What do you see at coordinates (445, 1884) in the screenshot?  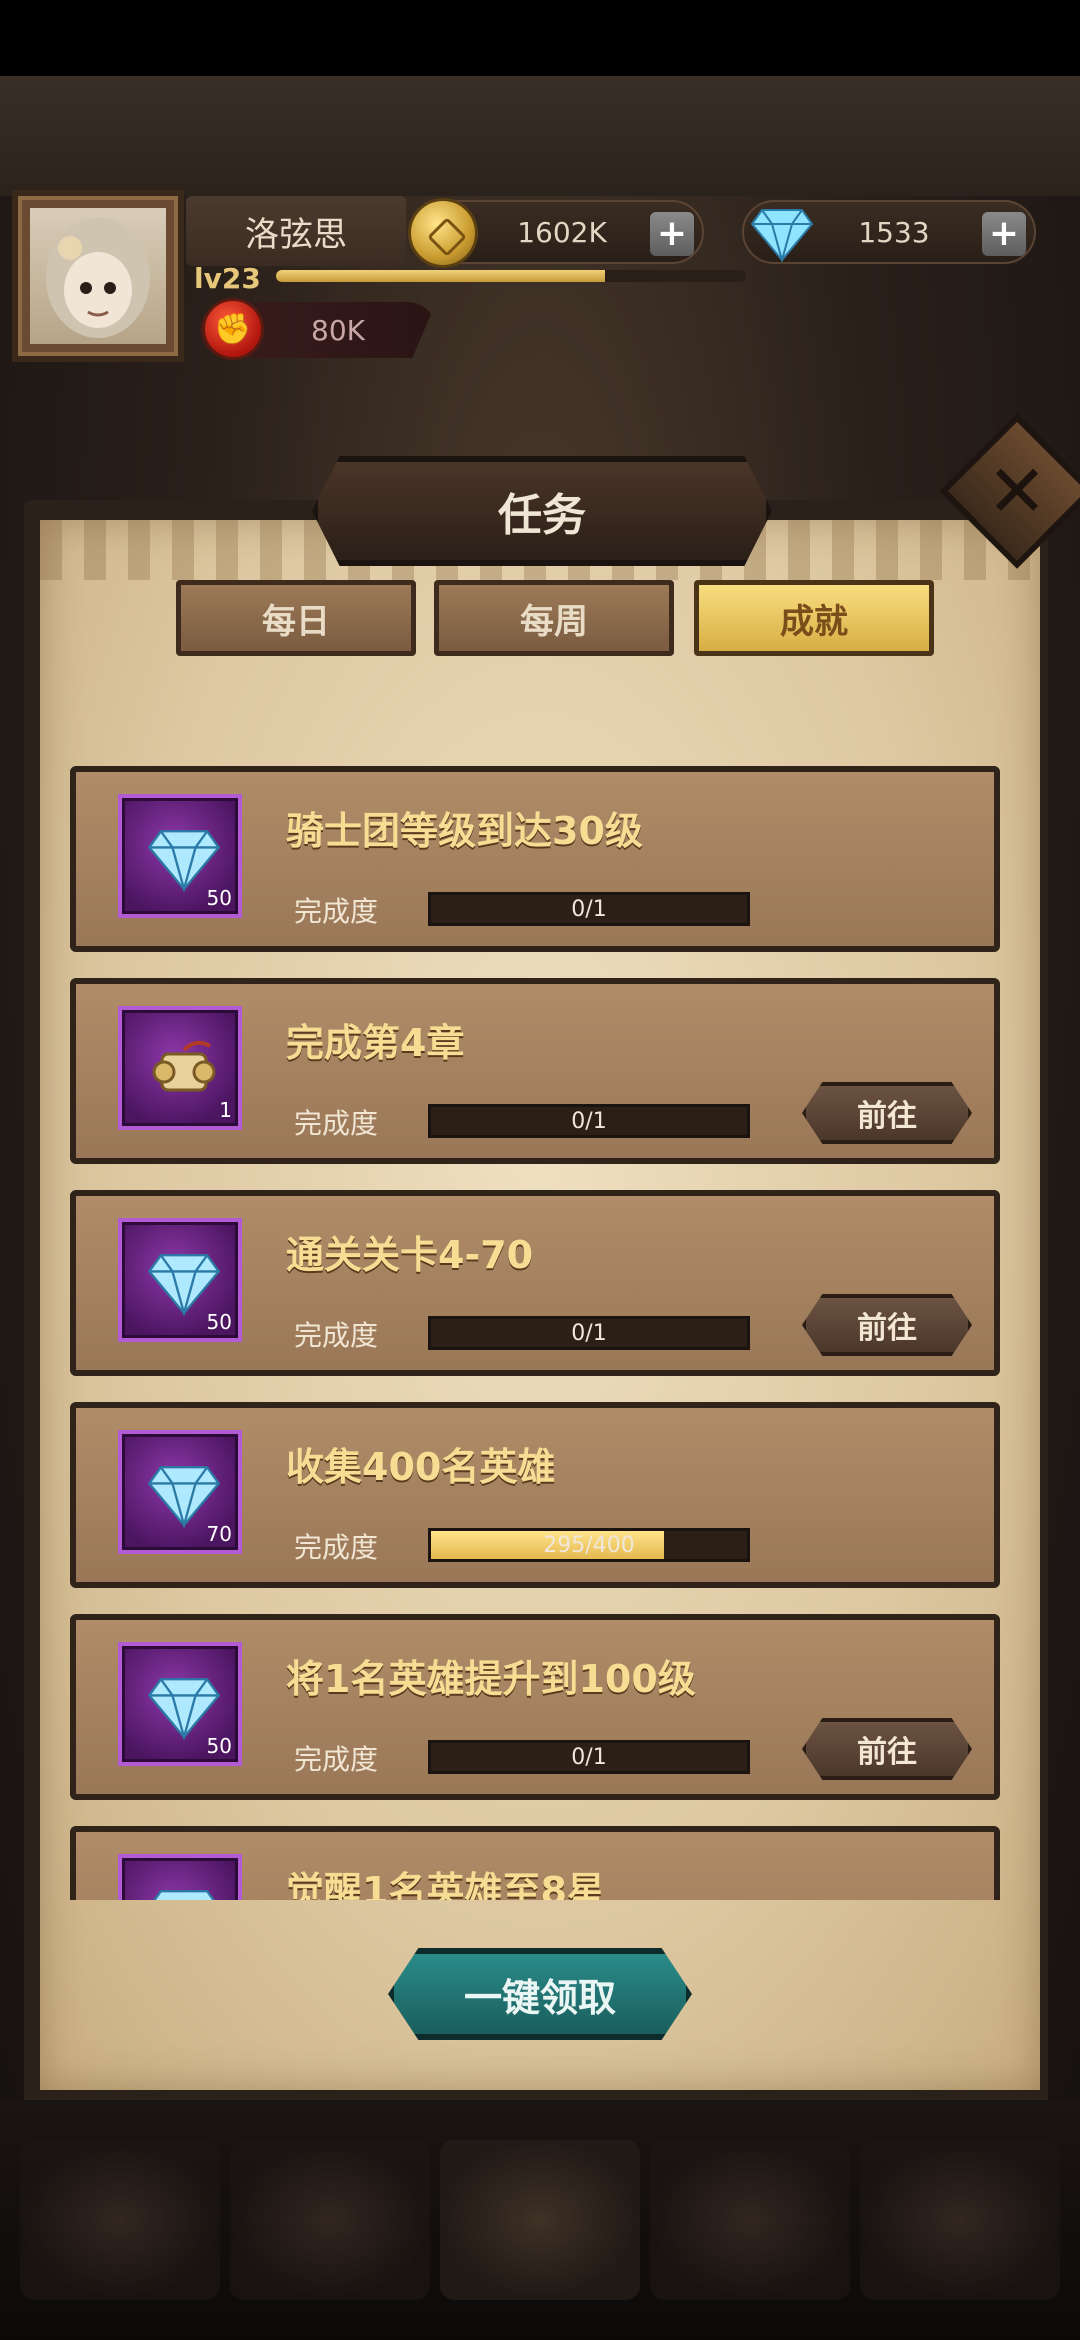 I see `task-title: 觉醒1名英雄至8星` at bounding box center [445, 1884].